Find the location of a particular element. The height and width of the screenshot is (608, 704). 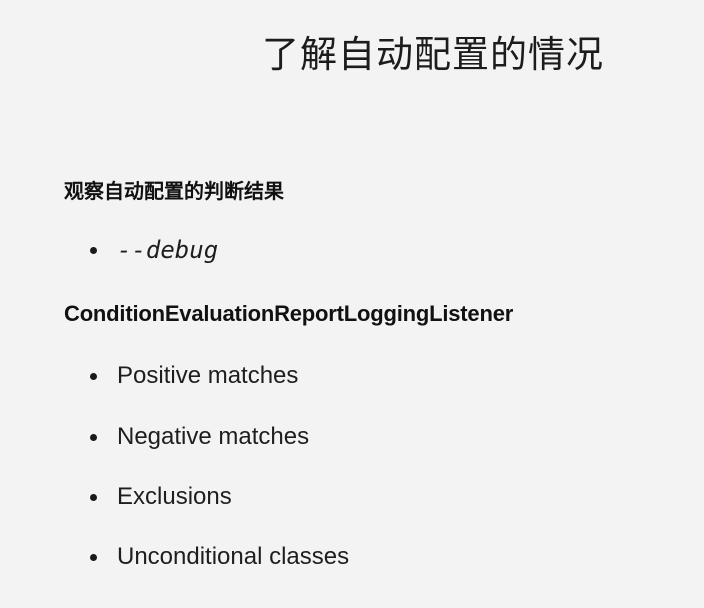

bullet-text: Exclusions is located at coordinates (174, 496).